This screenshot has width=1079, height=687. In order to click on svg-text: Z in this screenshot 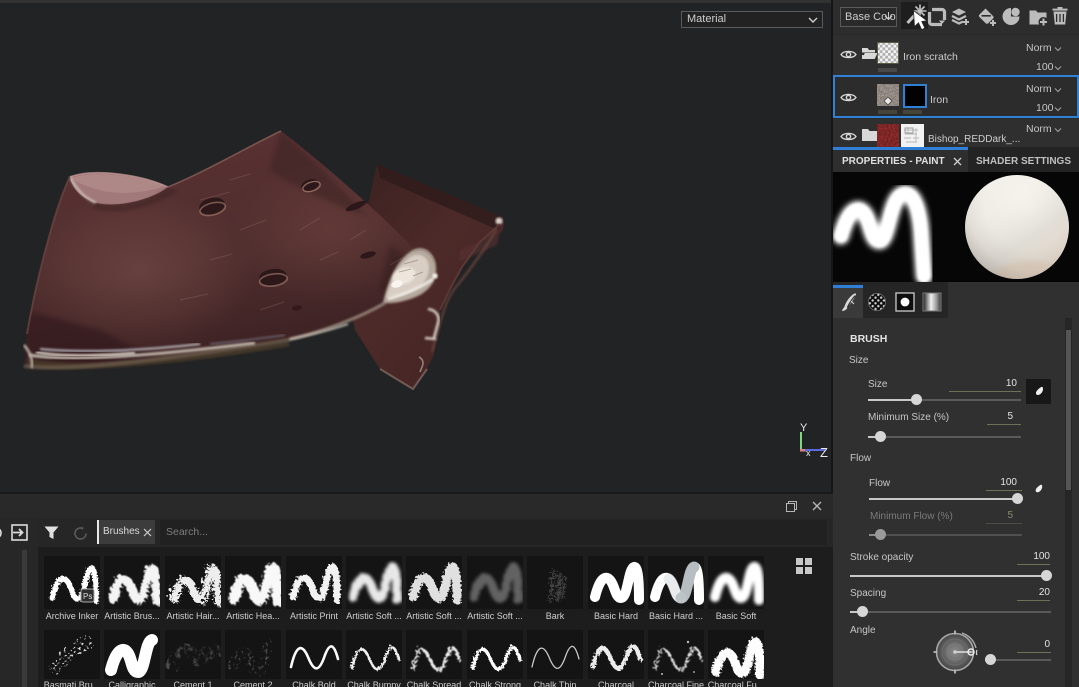, I will do `click(824, 451)`.